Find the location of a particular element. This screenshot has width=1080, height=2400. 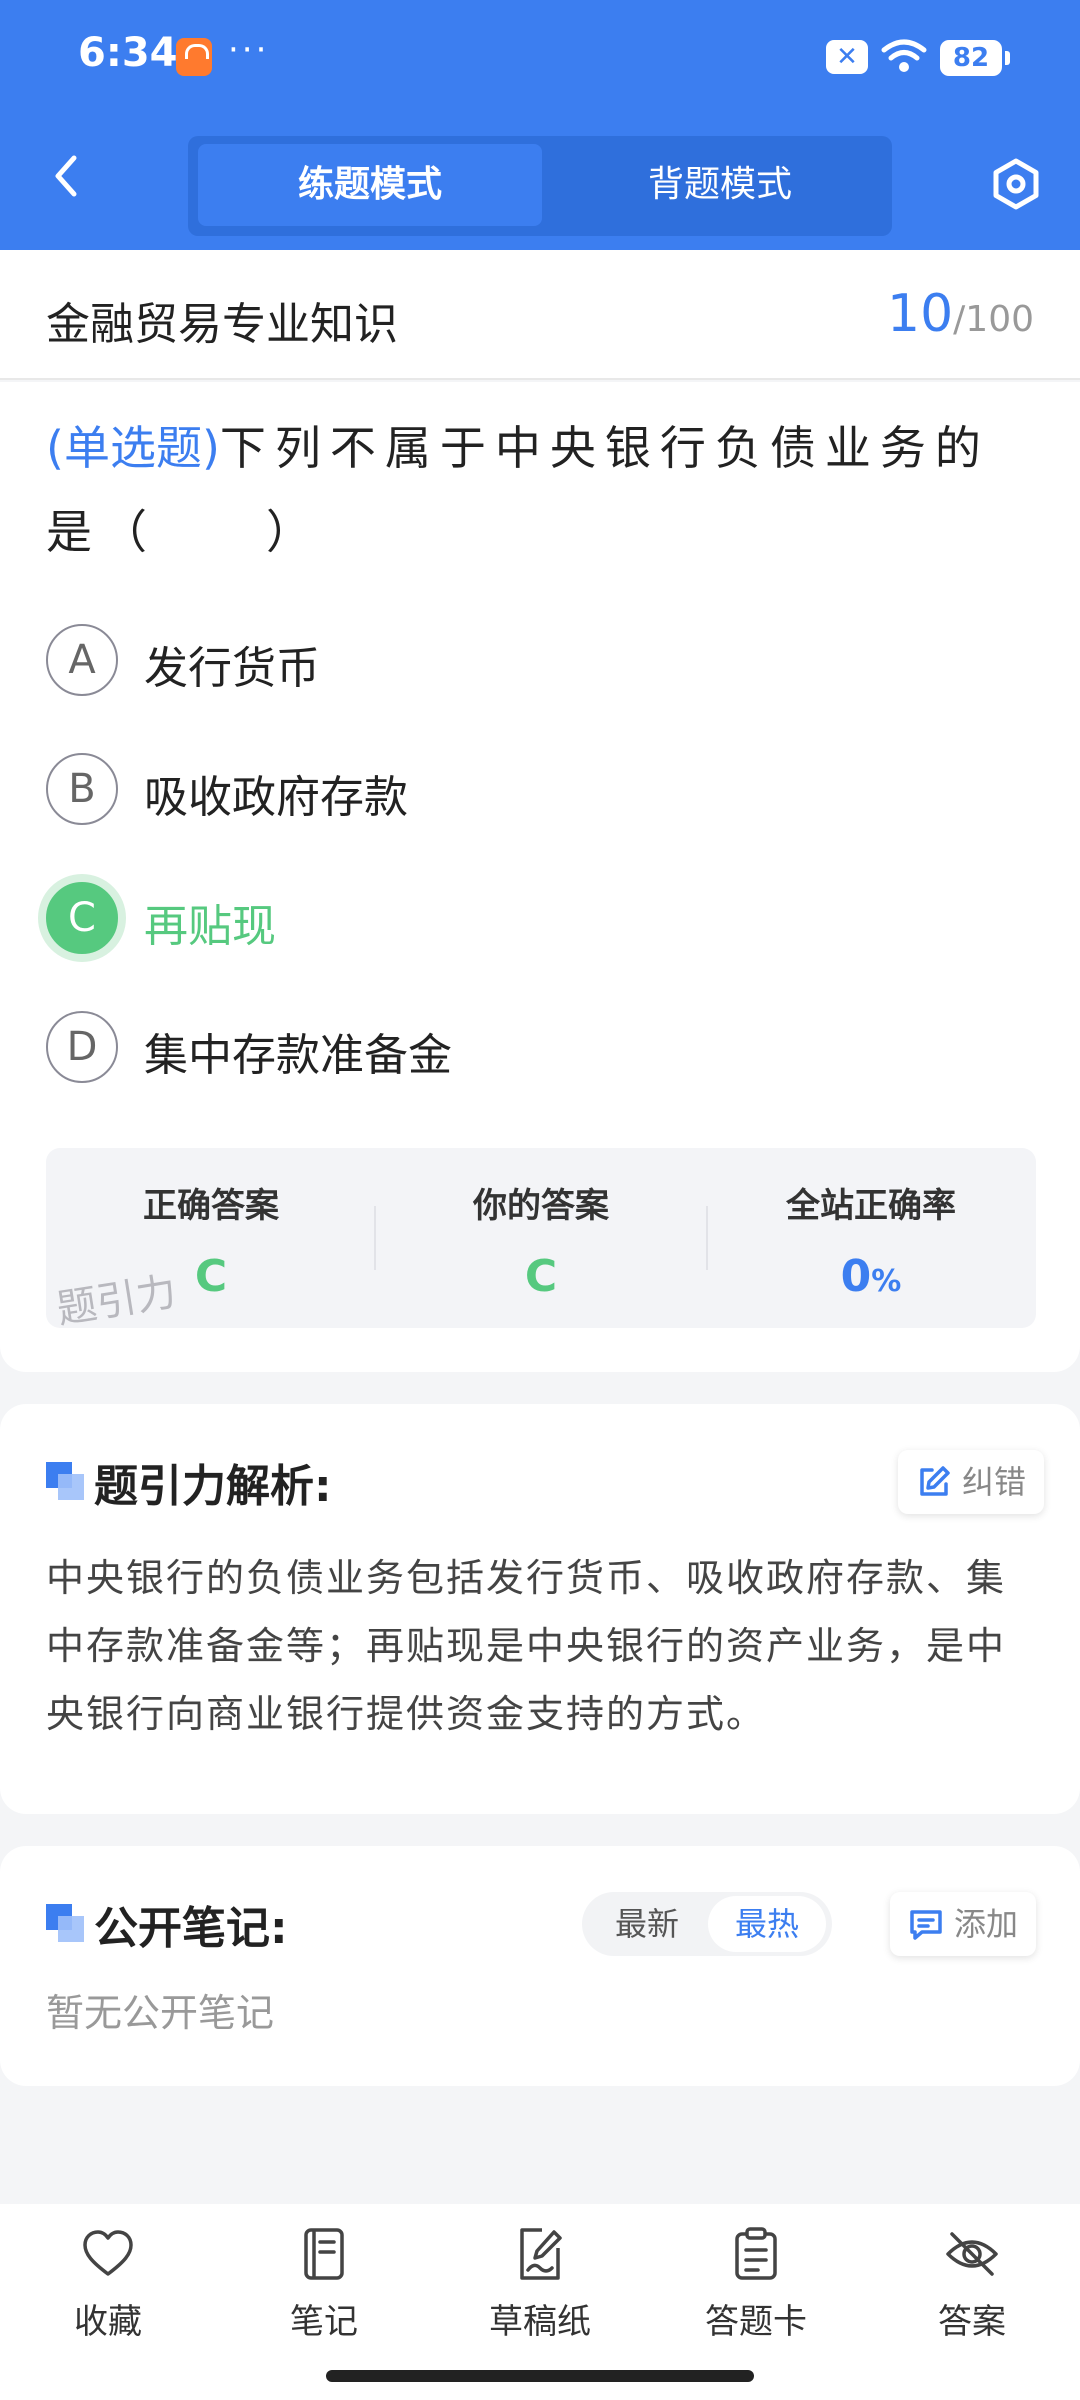

sort-latest: 最新 is located at coordinates (647, 1924).